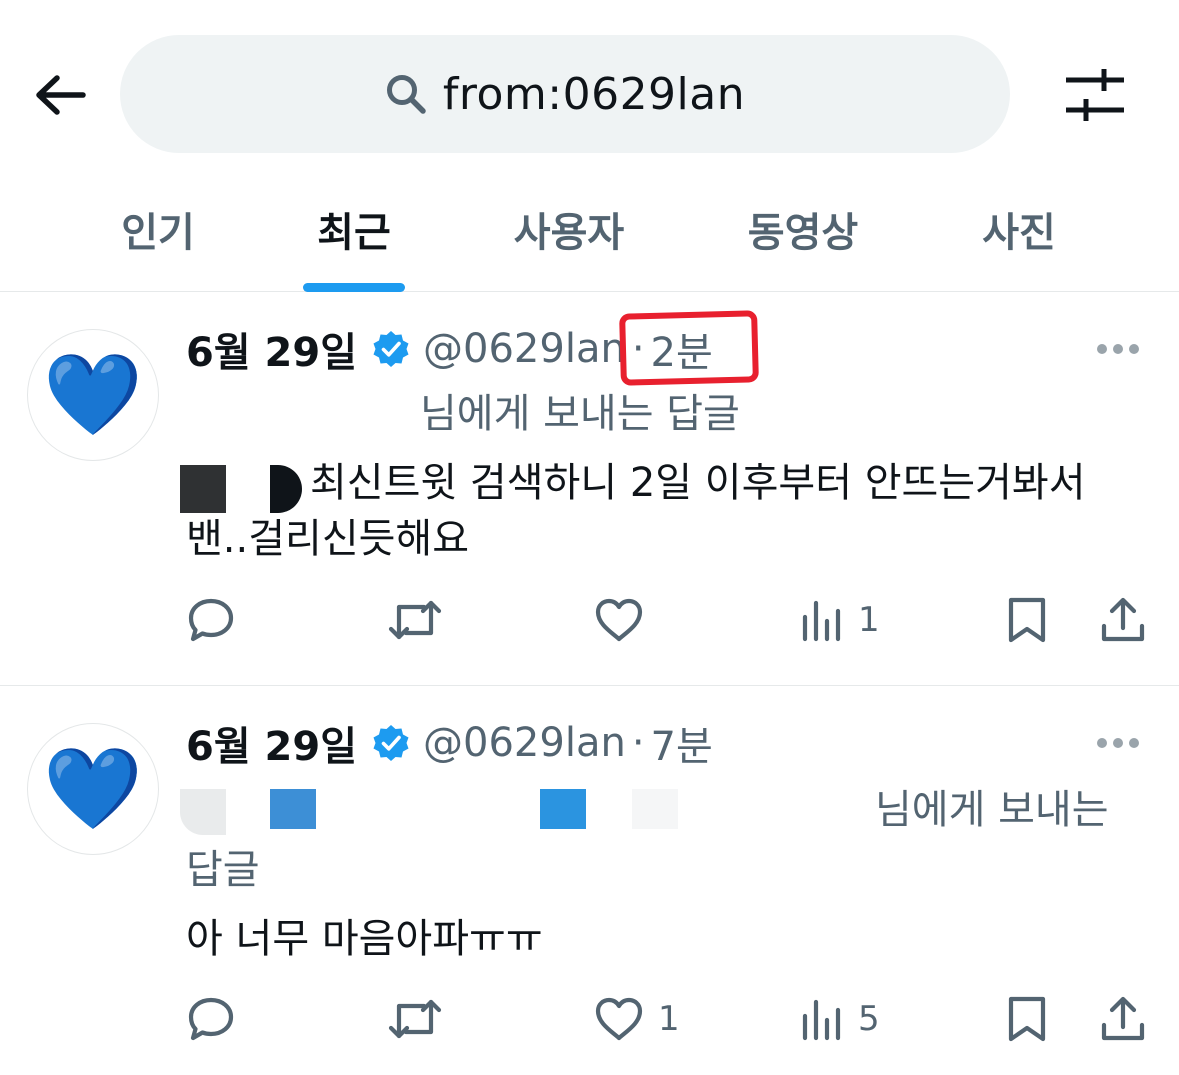  I want to click on tab-top: 인기, so click(158, 229).